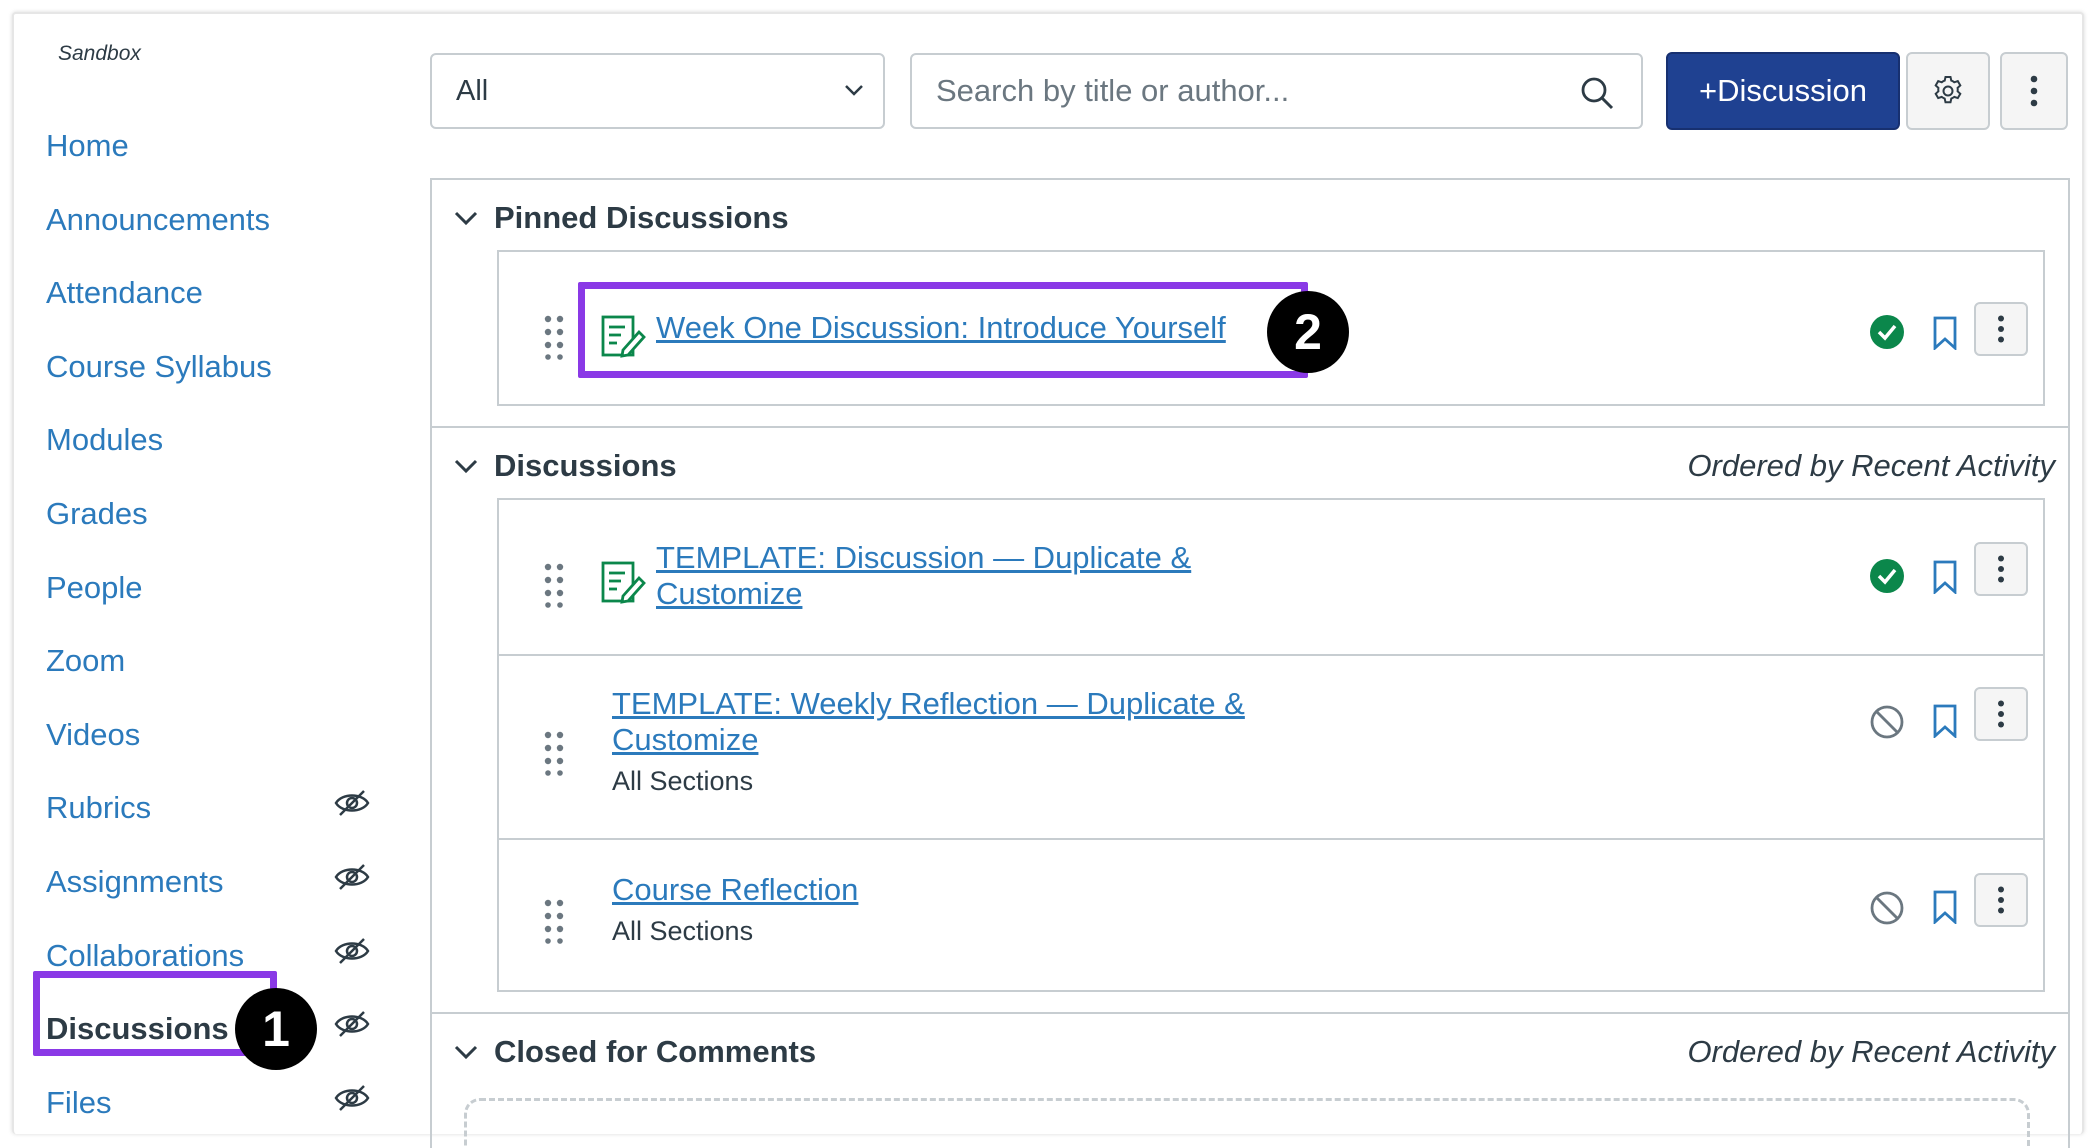 The height and width of the screenshot is (1148, 2096). Describe the element at coordinates (1871, 1051) in the screenshot. I see `closed-order-label: Ordered by Recent Activity` at that location.